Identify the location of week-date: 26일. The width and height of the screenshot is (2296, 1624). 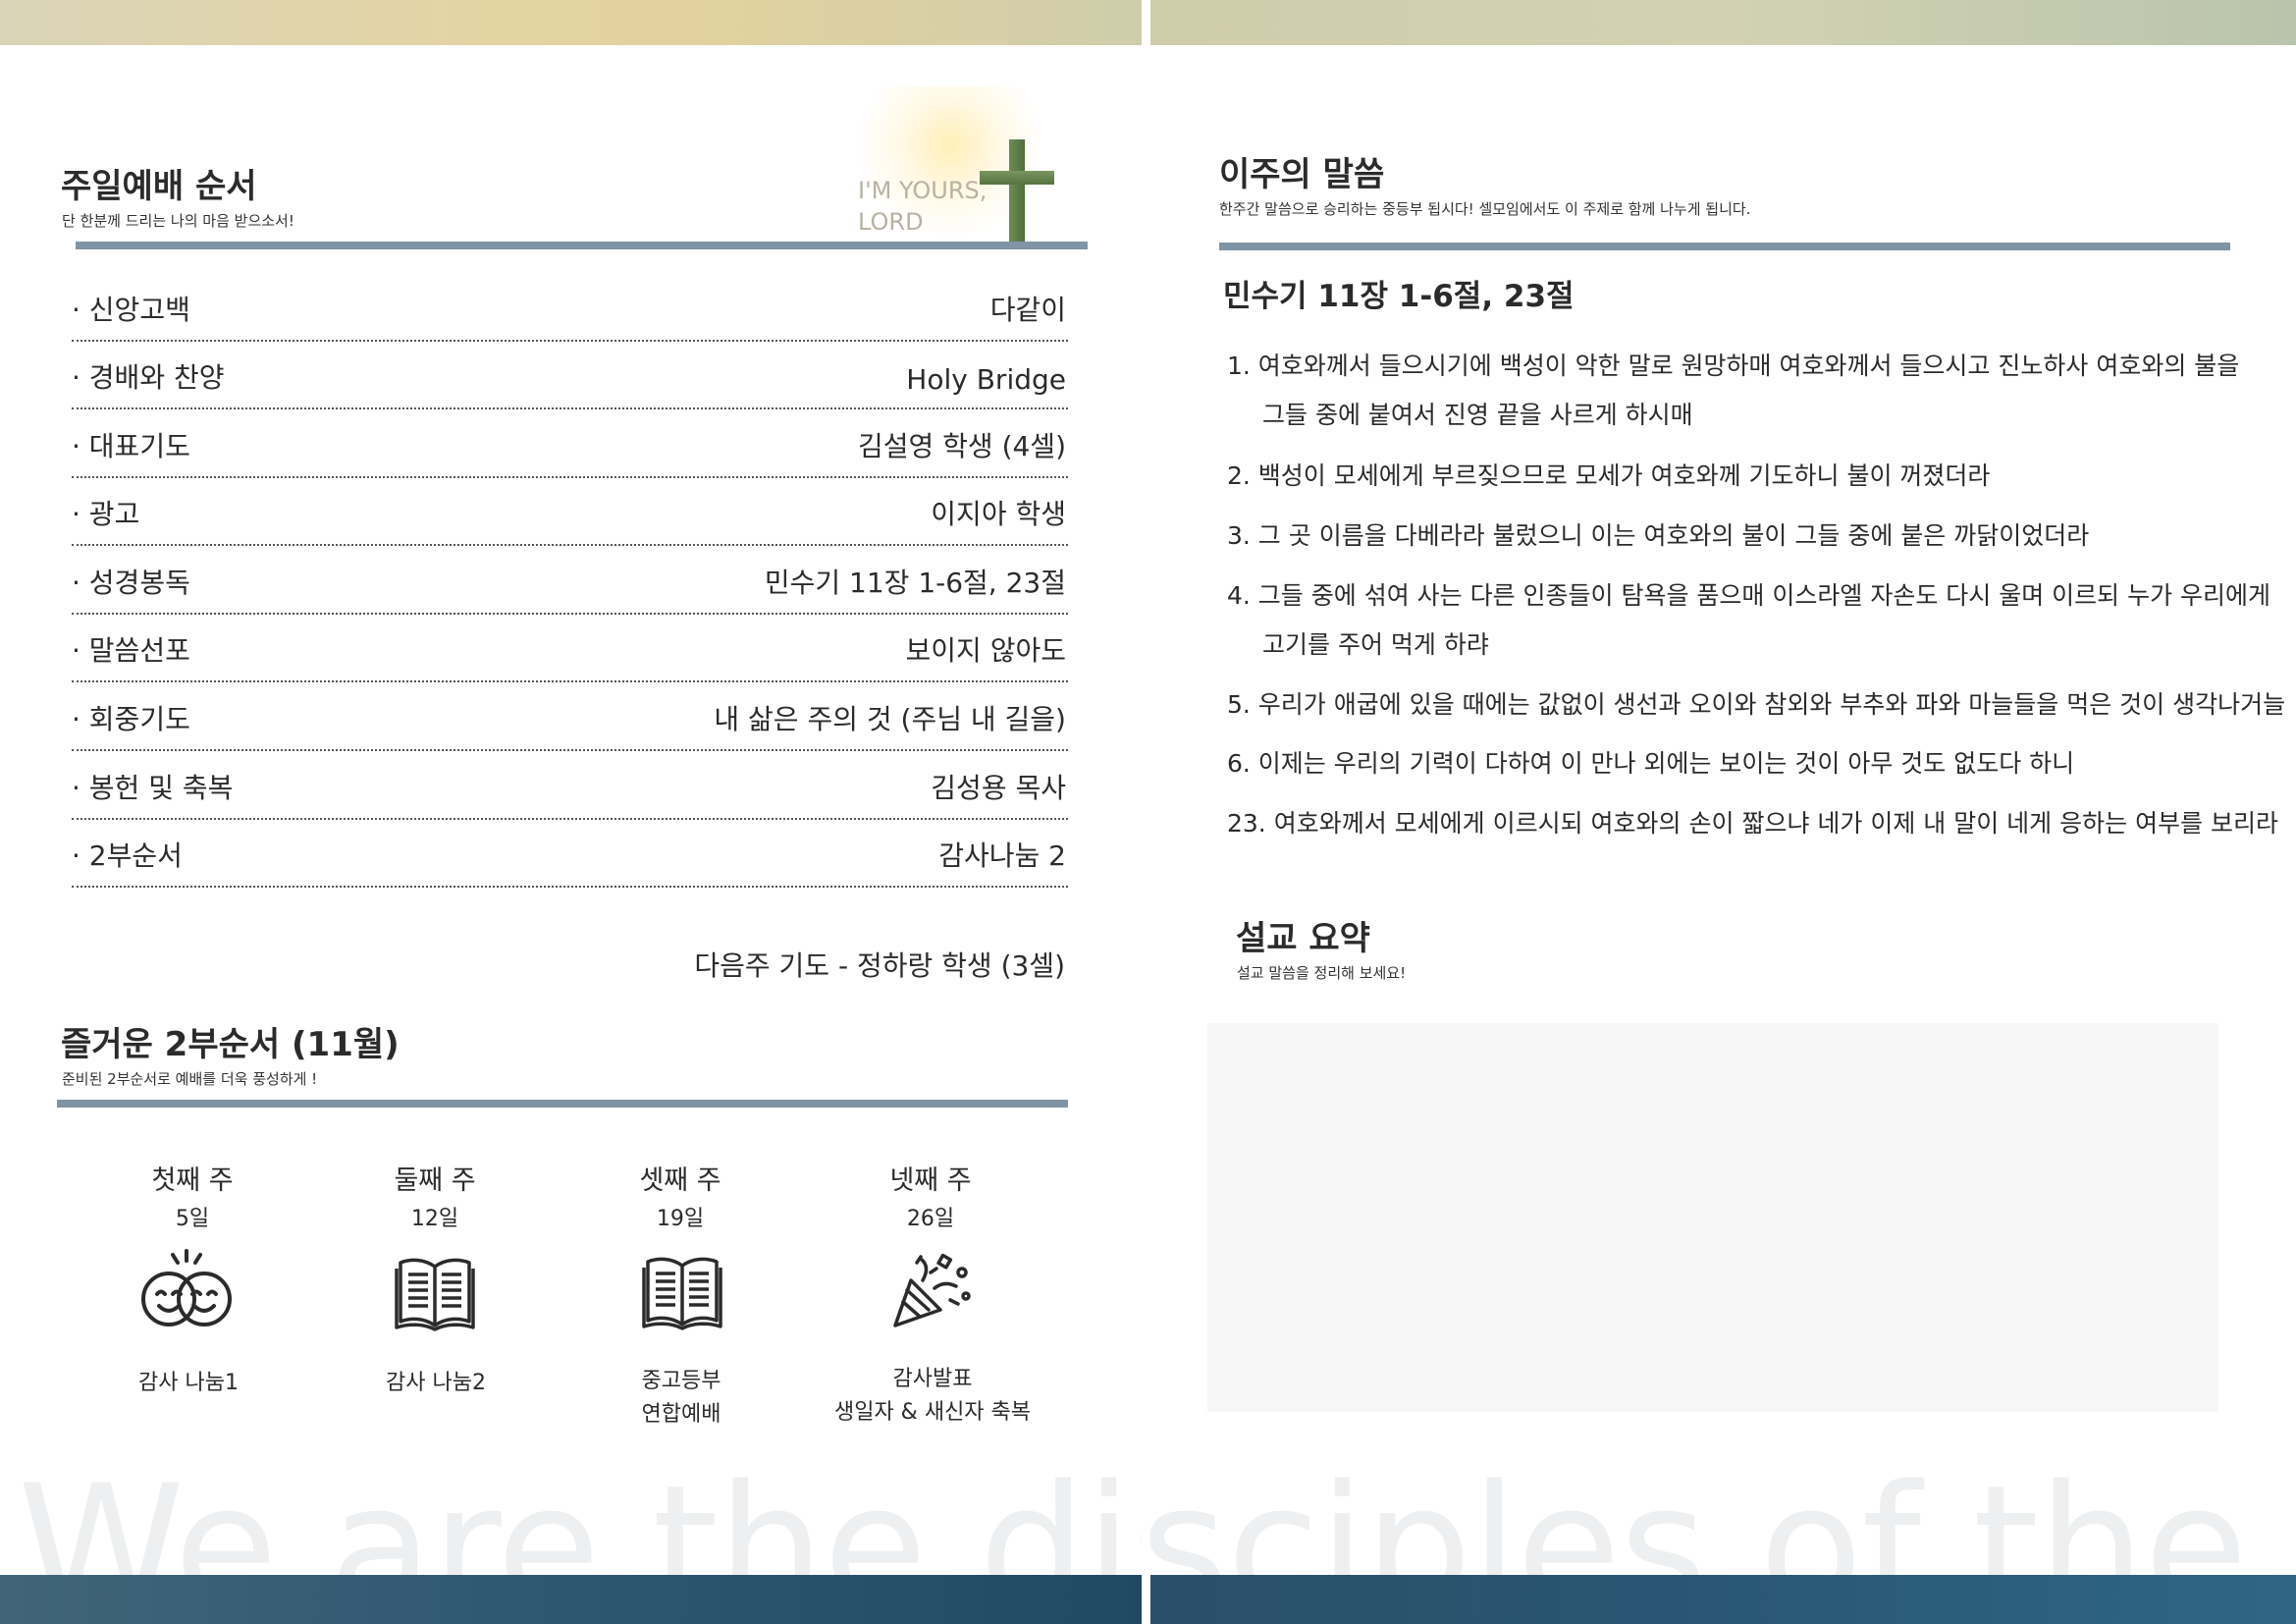
(930, 1219).